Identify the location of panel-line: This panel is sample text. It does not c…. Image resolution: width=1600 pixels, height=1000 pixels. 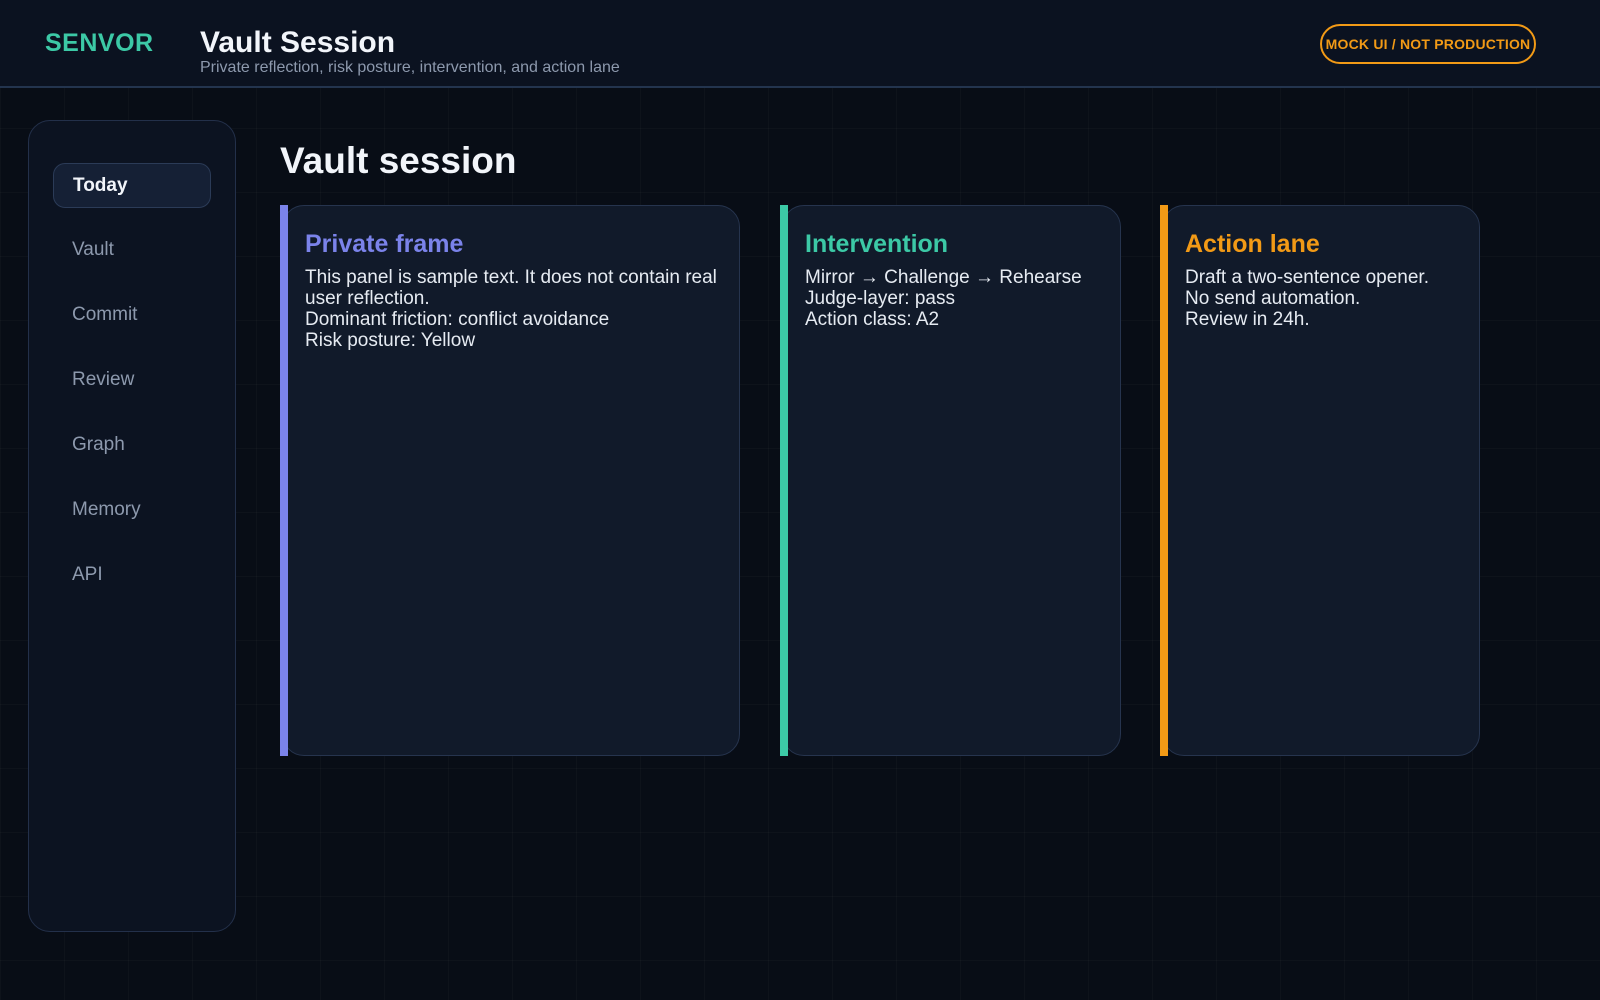
(511, 288).